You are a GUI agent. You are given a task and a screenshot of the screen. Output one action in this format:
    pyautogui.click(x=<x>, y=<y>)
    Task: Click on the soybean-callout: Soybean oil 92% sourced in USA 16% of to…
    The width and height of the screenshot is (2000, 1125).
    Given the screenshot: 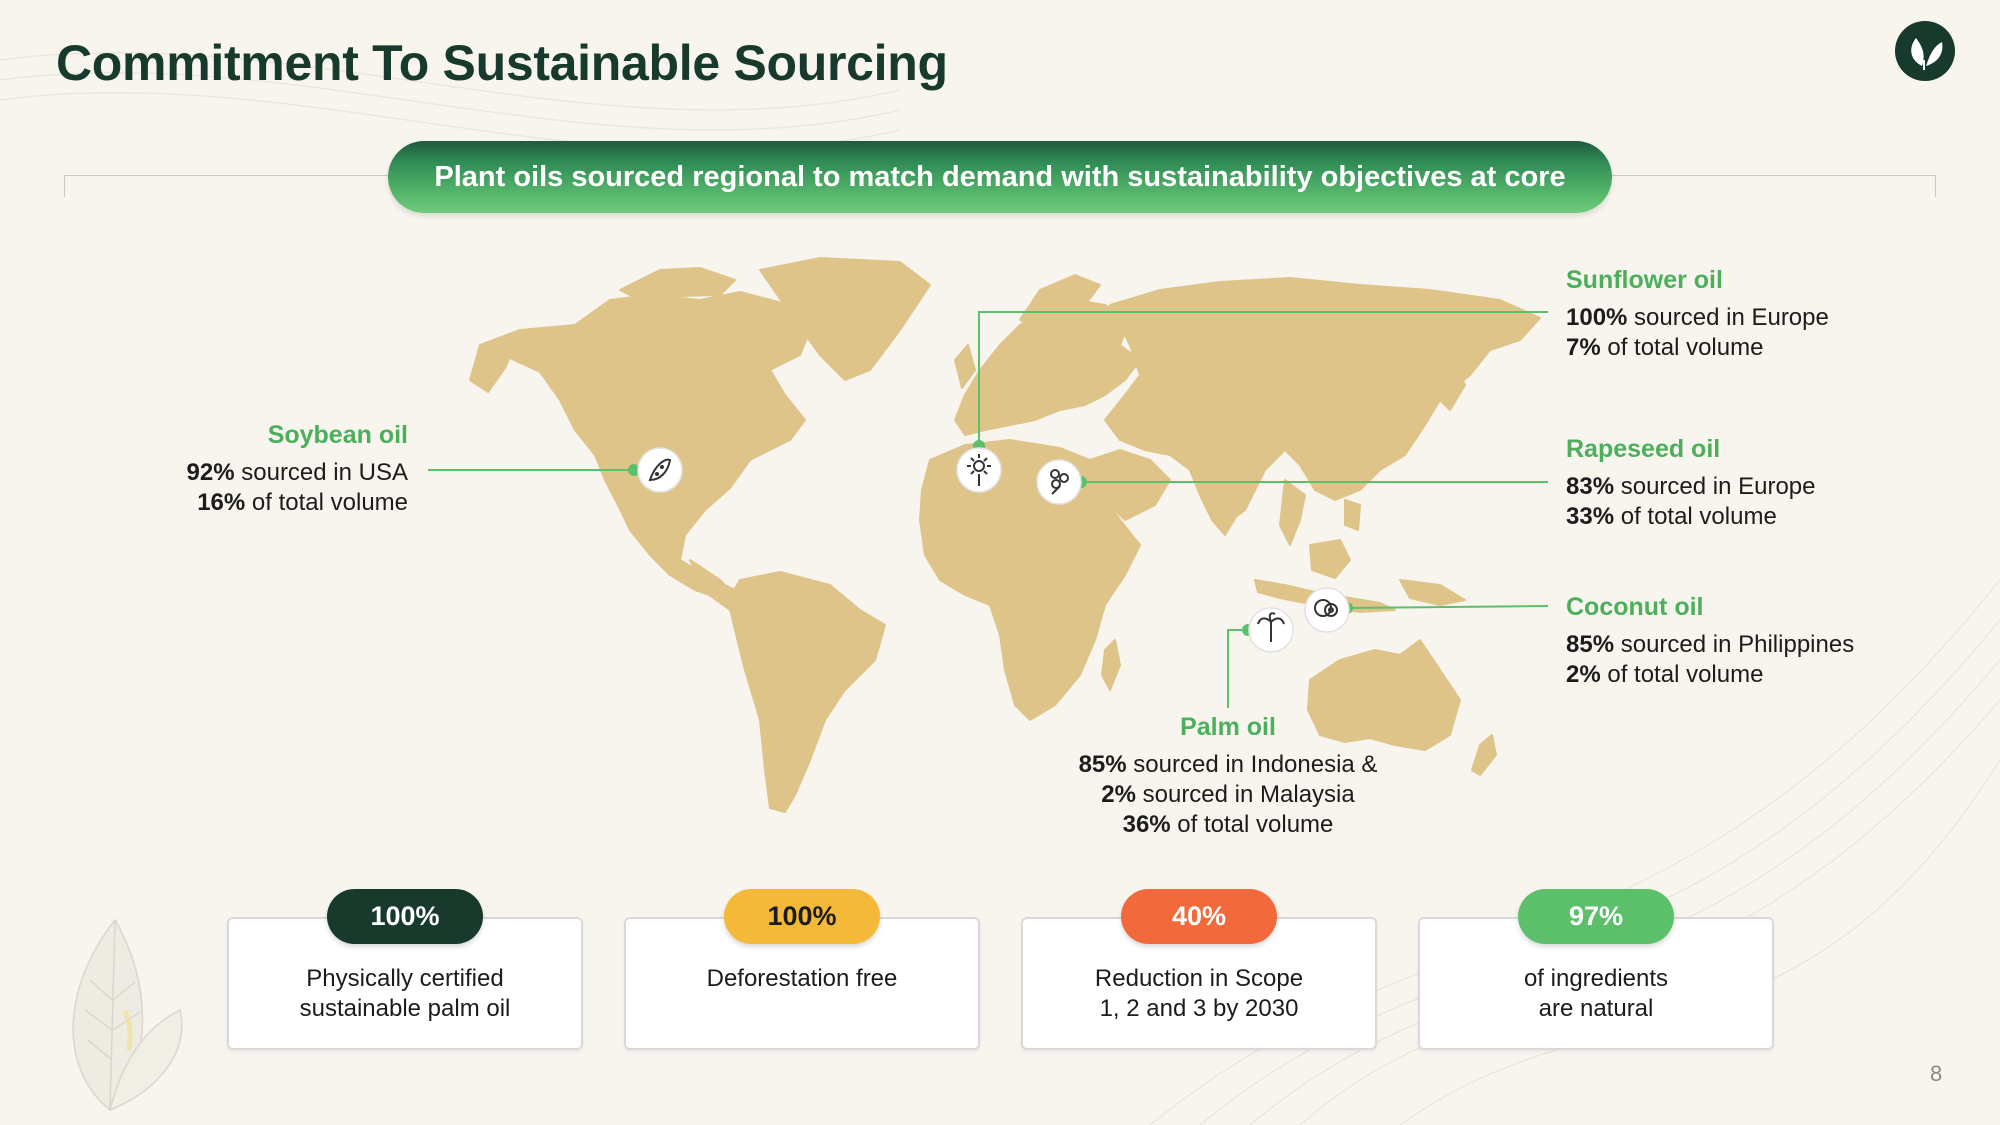 What is the action you would take?
    pyautogui.click(x=269, y=469)
    